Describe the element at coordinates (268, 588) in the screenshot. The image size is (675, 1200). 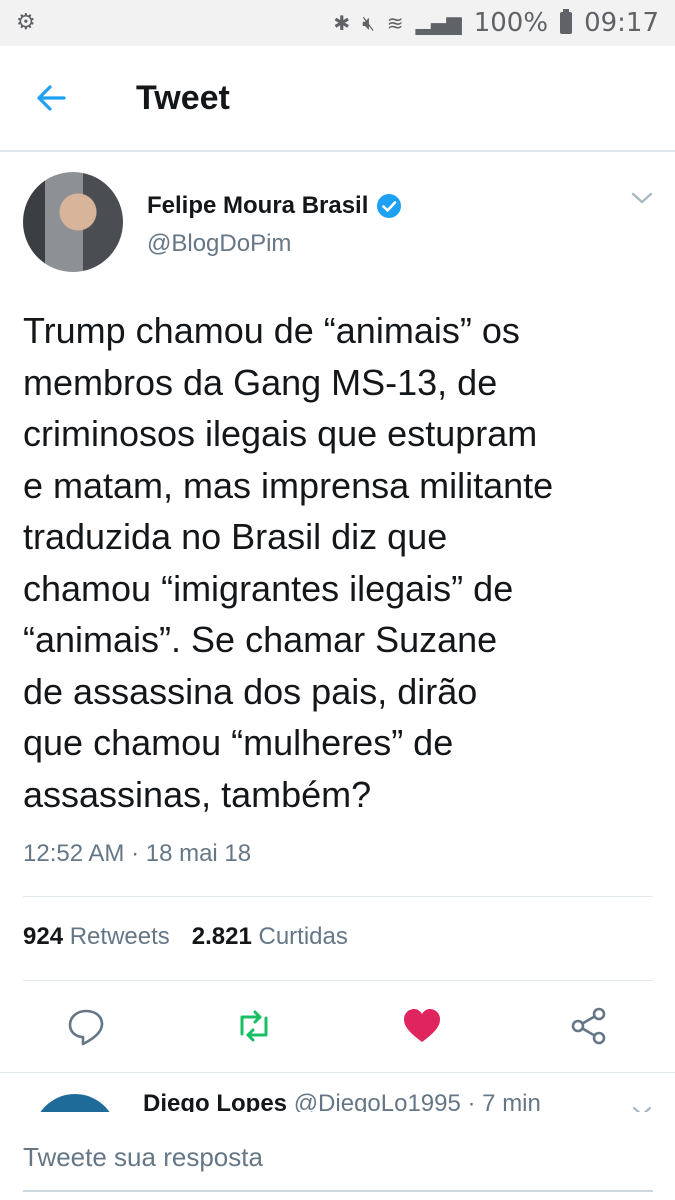
I see `tweet-text-line: chamou “imigrantes ilegais” de` at that location.